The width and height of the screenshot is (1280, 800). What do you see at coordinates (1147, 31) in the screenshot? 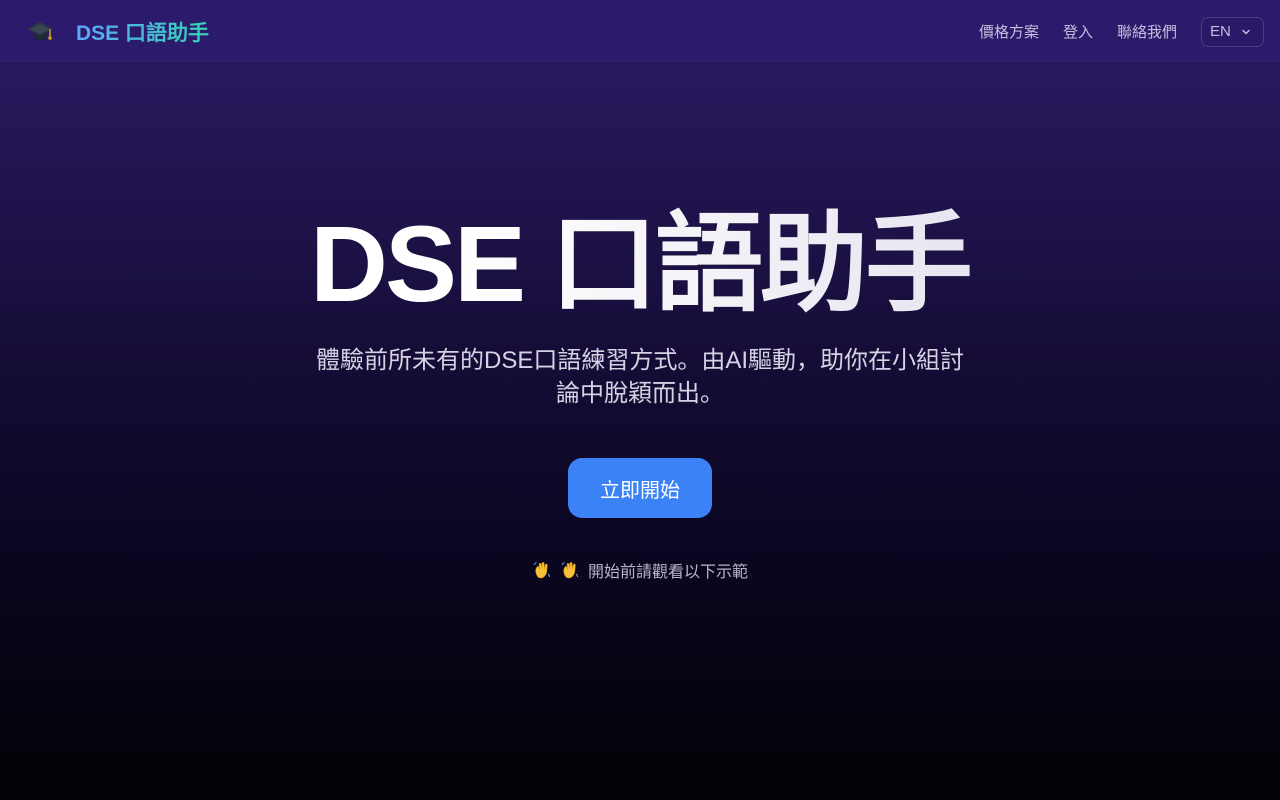
I see `nav-link-contact: 聯絡我們` at bounding box center [1147, 31].